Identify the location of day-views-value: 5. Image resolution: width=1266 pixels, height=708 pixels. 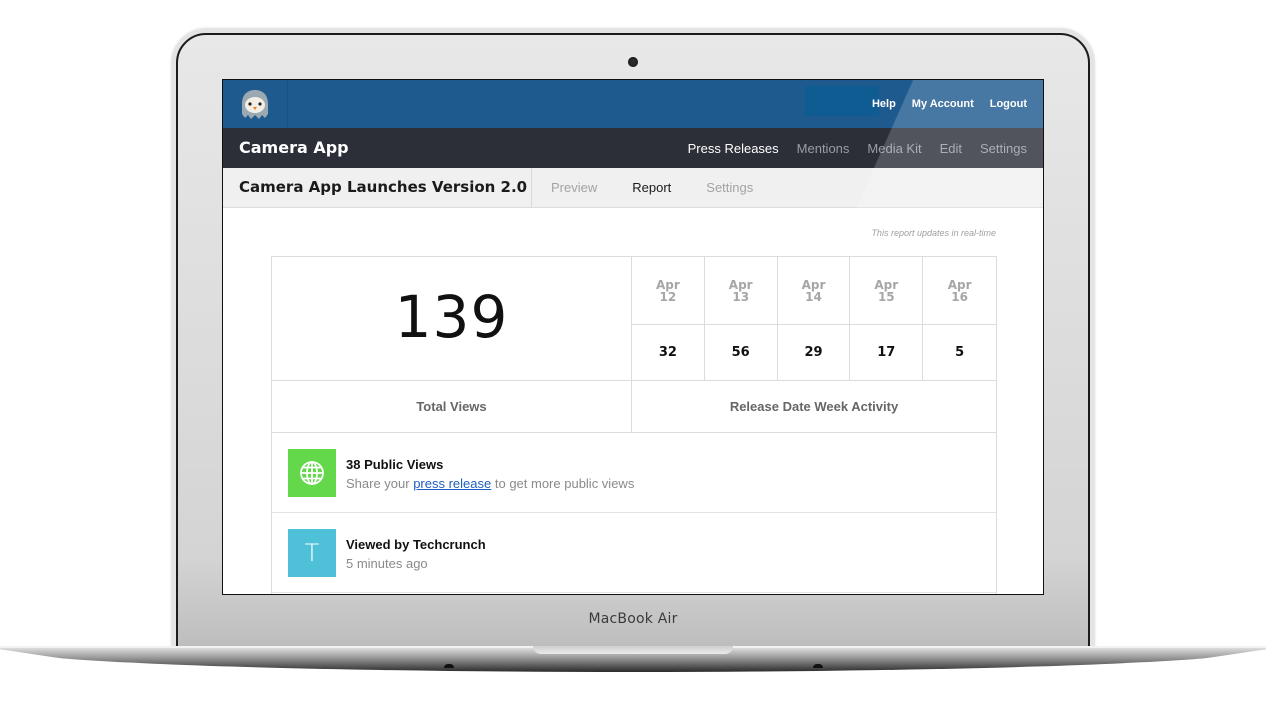
(960, 352).